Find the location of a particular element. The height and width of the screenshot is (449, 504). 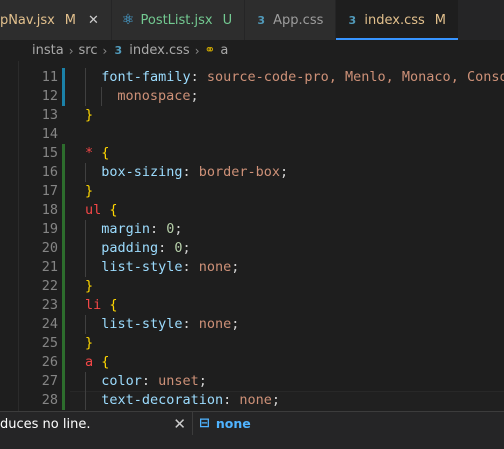

notification-text: duces no line. is located at coordinates (45, 424).